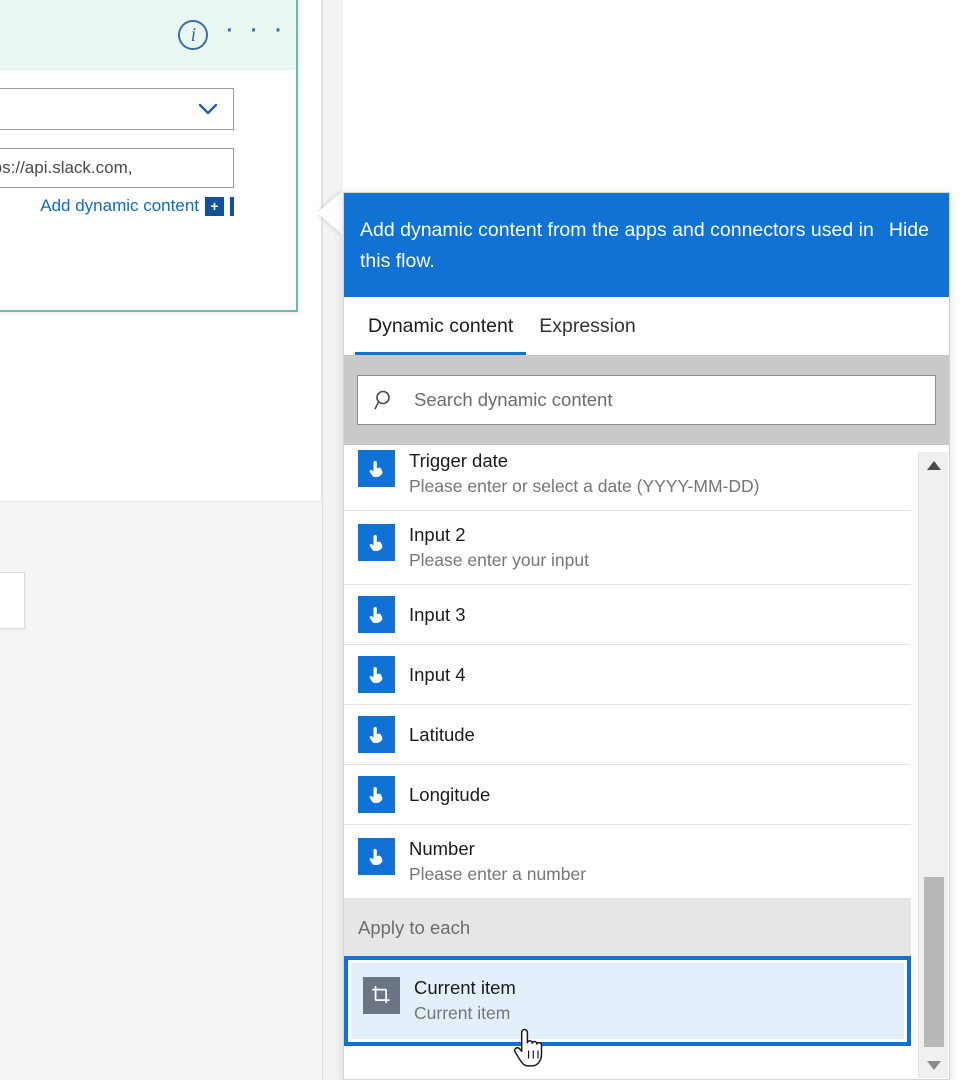  I want to click on list-item-body: Number Please enter a number, so click(497, 861).